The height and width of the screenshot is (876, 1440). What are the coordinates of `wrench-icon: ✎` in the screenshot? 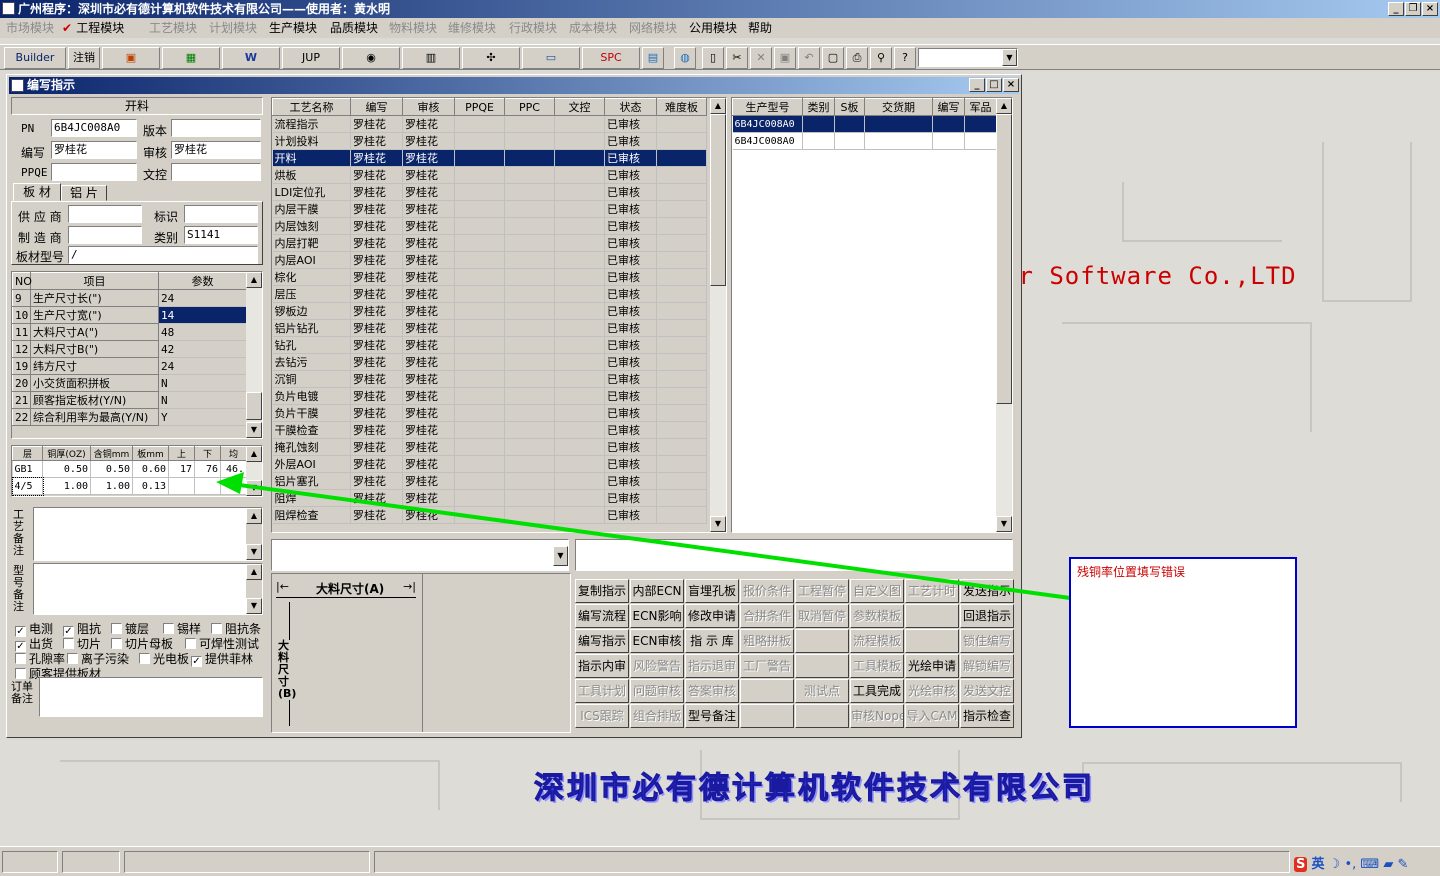 It's located at (1402, 864).